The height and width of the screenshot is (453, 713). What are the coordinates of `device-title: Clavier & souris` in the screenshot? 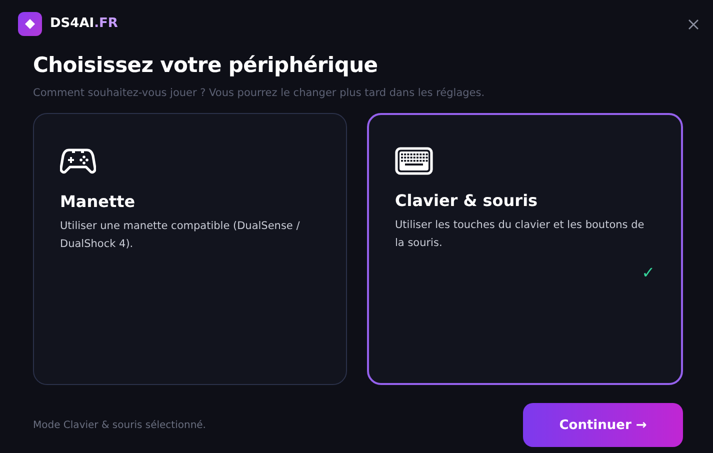 It's located at (467, 201).